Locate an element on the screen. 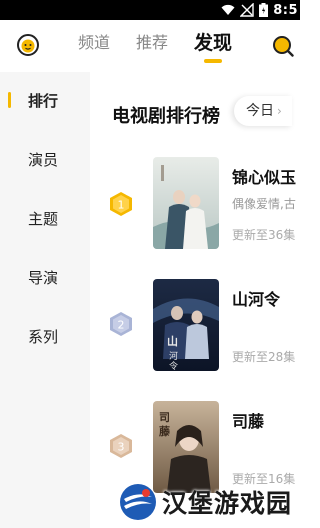 This screenshot has width=320, height=528. site-watermark: 汉堡游戏园 is located at coordinates (205, 502).